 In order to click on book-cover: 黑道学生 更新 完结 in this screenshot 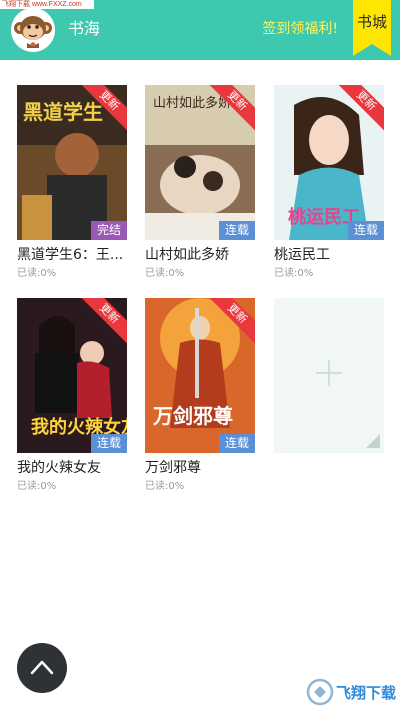, I will do `click(72, 162)`.